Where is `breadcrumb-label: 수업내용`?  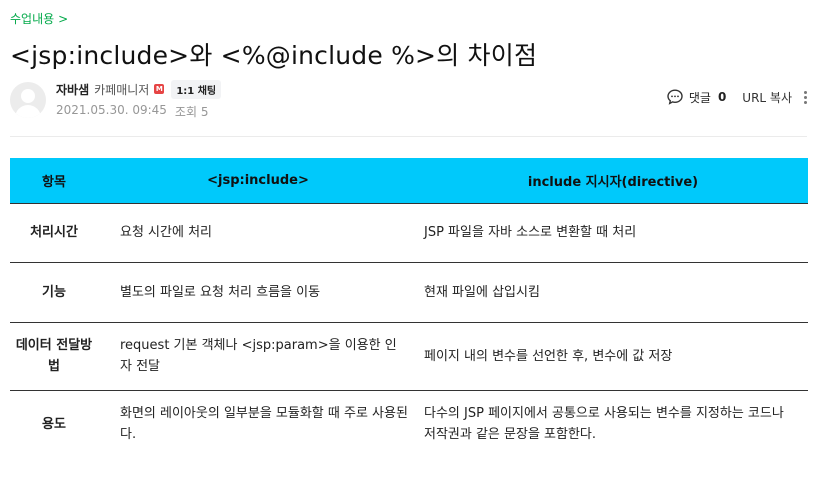 breadcrumb-label: 수업내용 is located at coordinates (32, 18).